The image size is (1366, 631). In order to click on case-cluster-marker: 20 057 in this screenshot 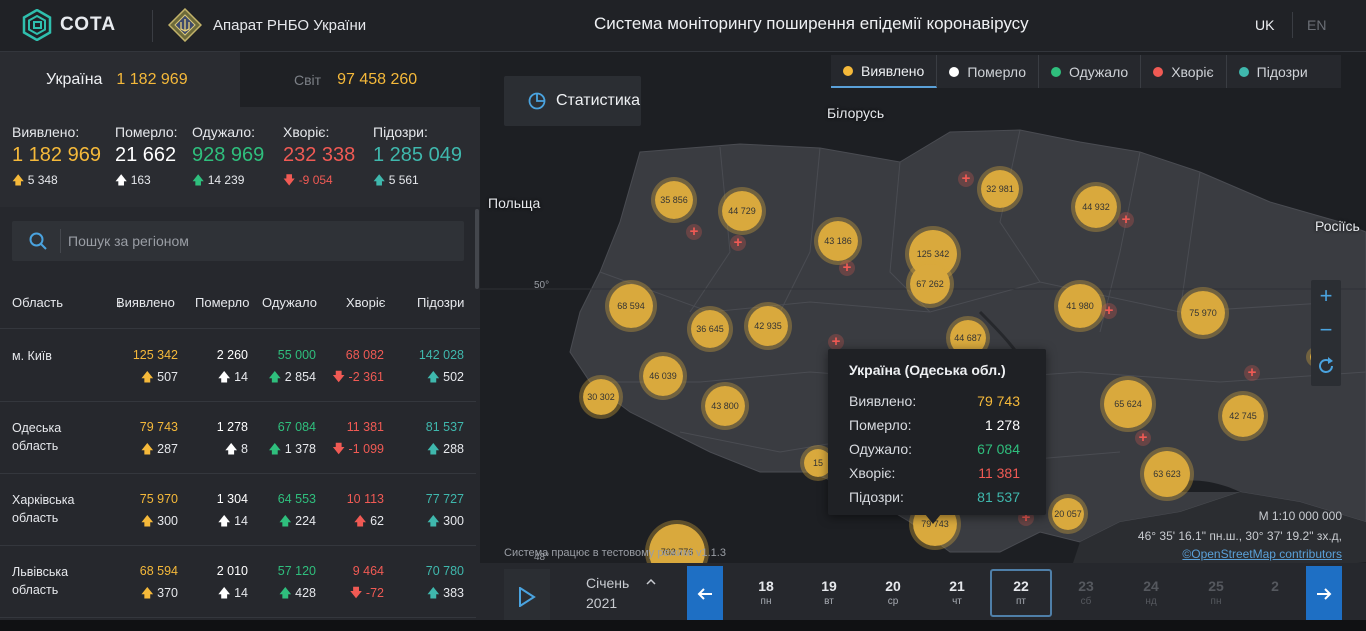, I will do `click(1068, 514)`.